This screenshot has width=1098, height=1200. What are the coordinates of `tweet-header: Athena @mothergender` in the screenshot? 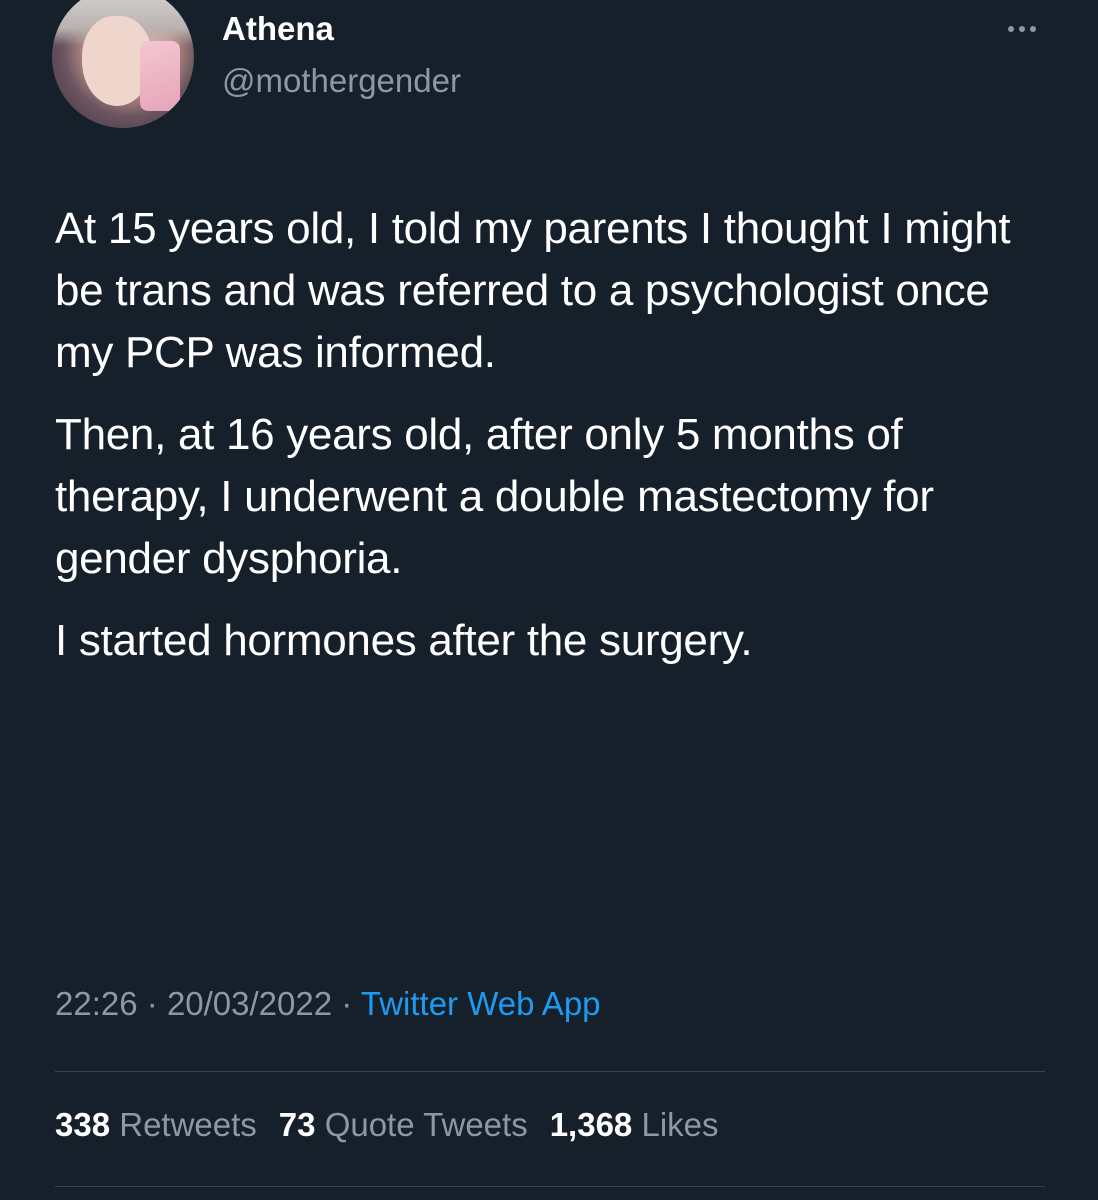 It's located at (552, 70).